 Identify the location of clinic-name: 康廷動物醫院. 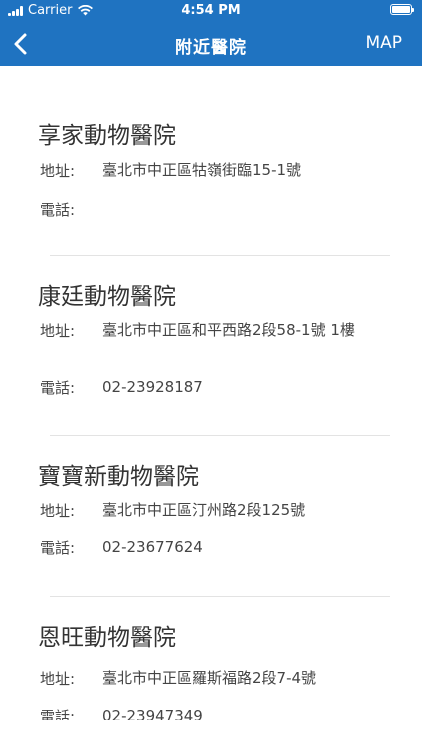
(107, 297).